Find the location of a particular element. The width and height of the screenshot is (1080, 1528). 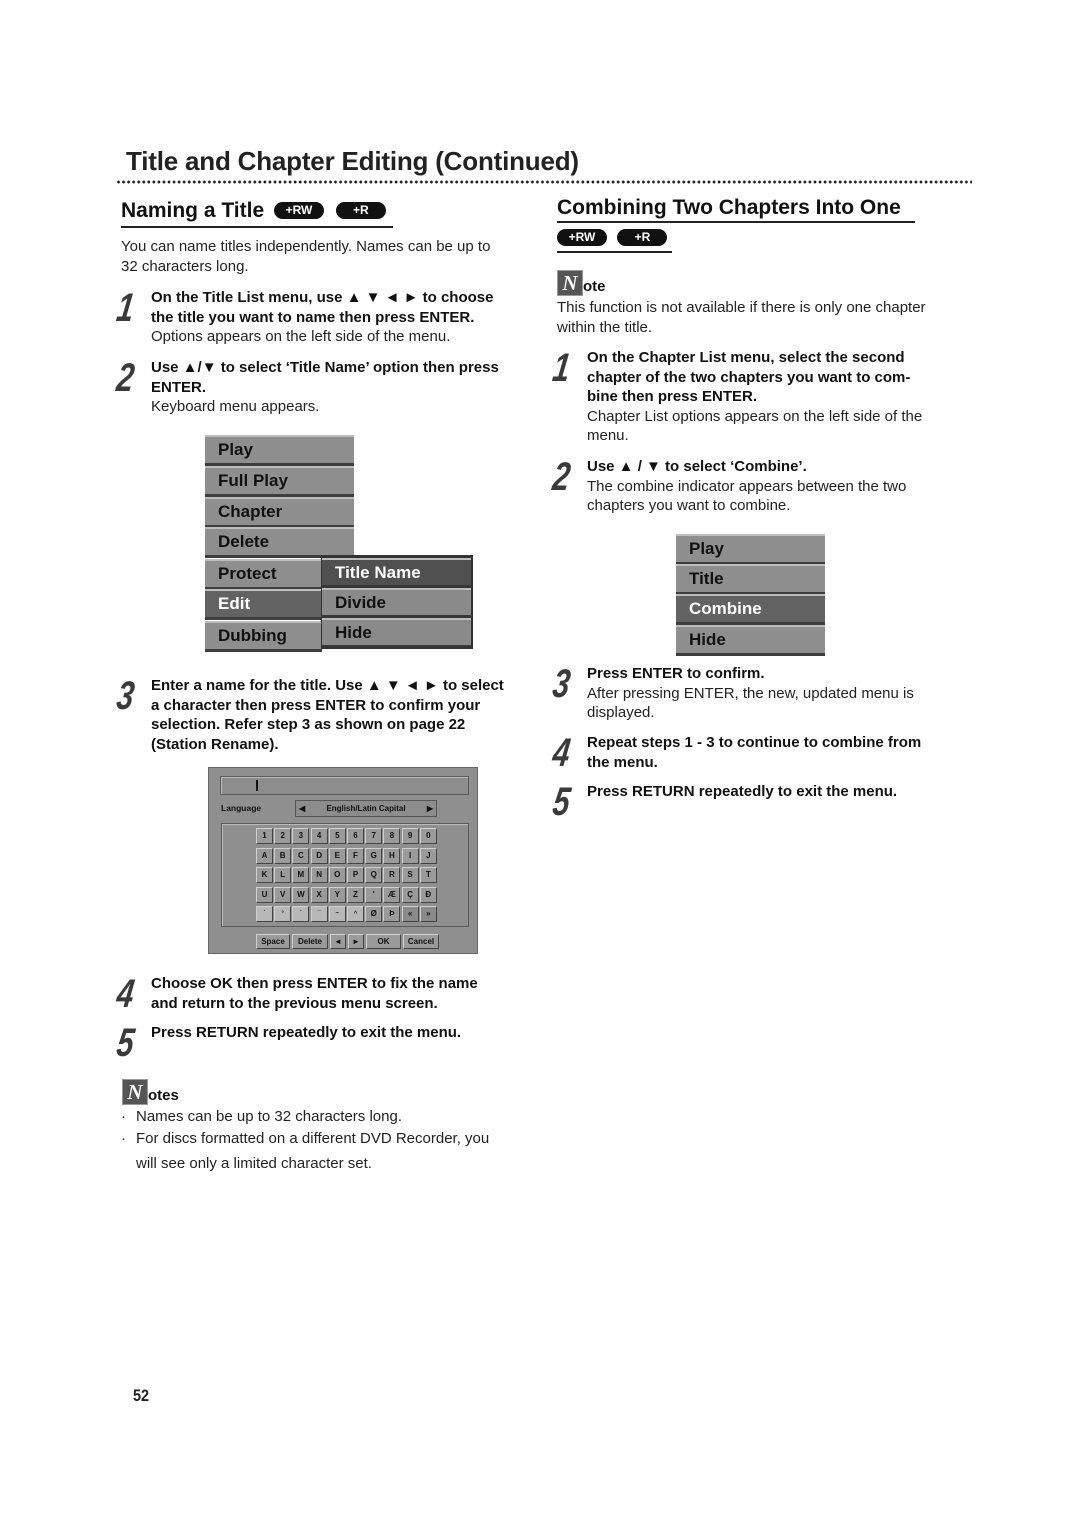

char-key: ' is located at coordinates (374, 894).